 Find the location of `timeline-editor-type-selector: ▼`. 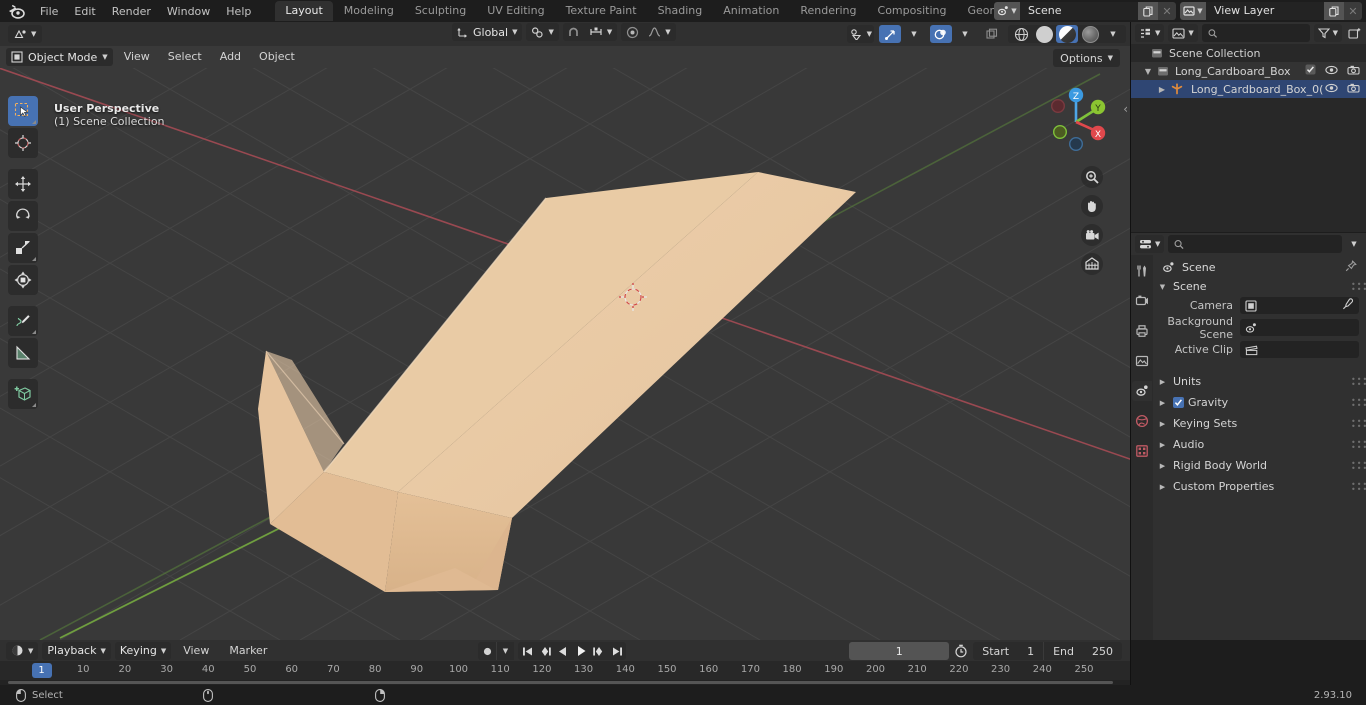

timeline-editor-type-selector: ▼ is located at coordinates (22, 650).